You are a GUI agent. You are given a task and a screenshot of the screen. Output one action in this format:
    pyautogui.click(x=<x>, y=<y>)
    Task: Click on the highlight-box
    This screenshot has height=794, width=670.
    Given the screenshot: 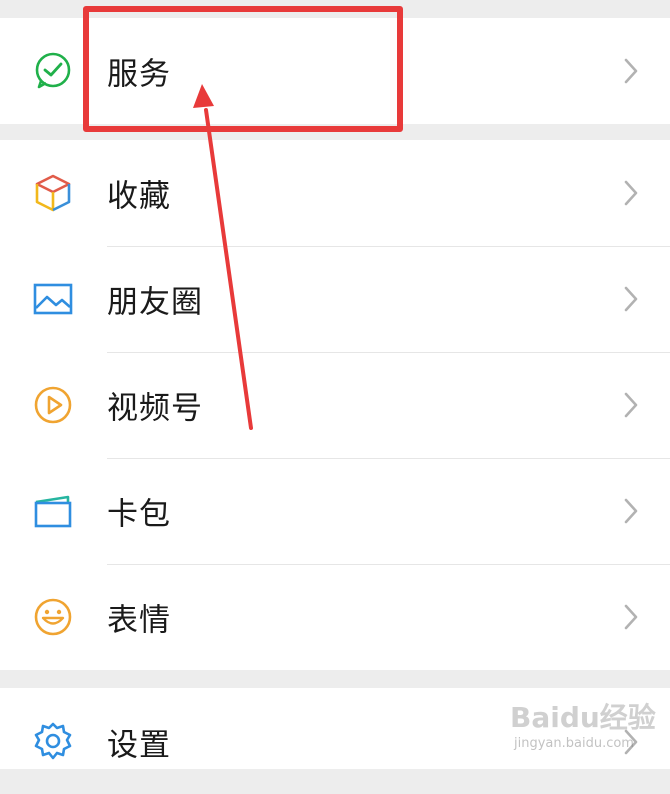 What is the action you would take?
    pyautogui.click(x=243, y=69)
    